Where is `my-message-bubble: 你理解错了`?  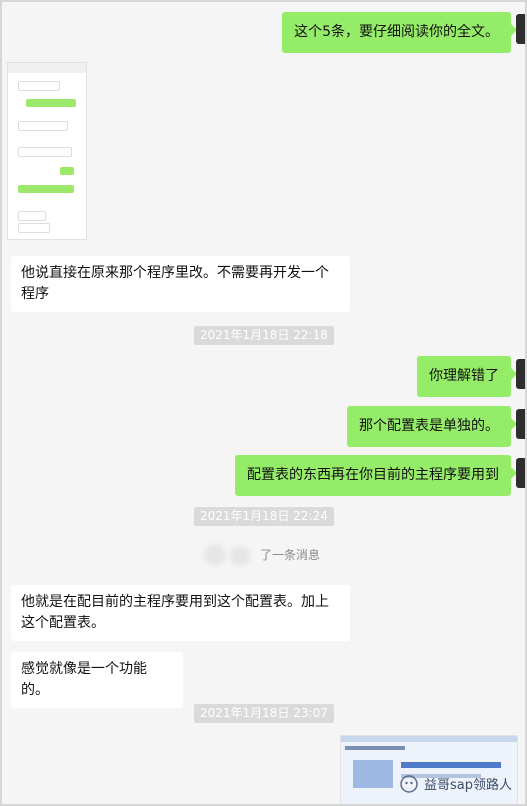 my-message-bubble: 你理解错了 is located at coordinates (467, 376).